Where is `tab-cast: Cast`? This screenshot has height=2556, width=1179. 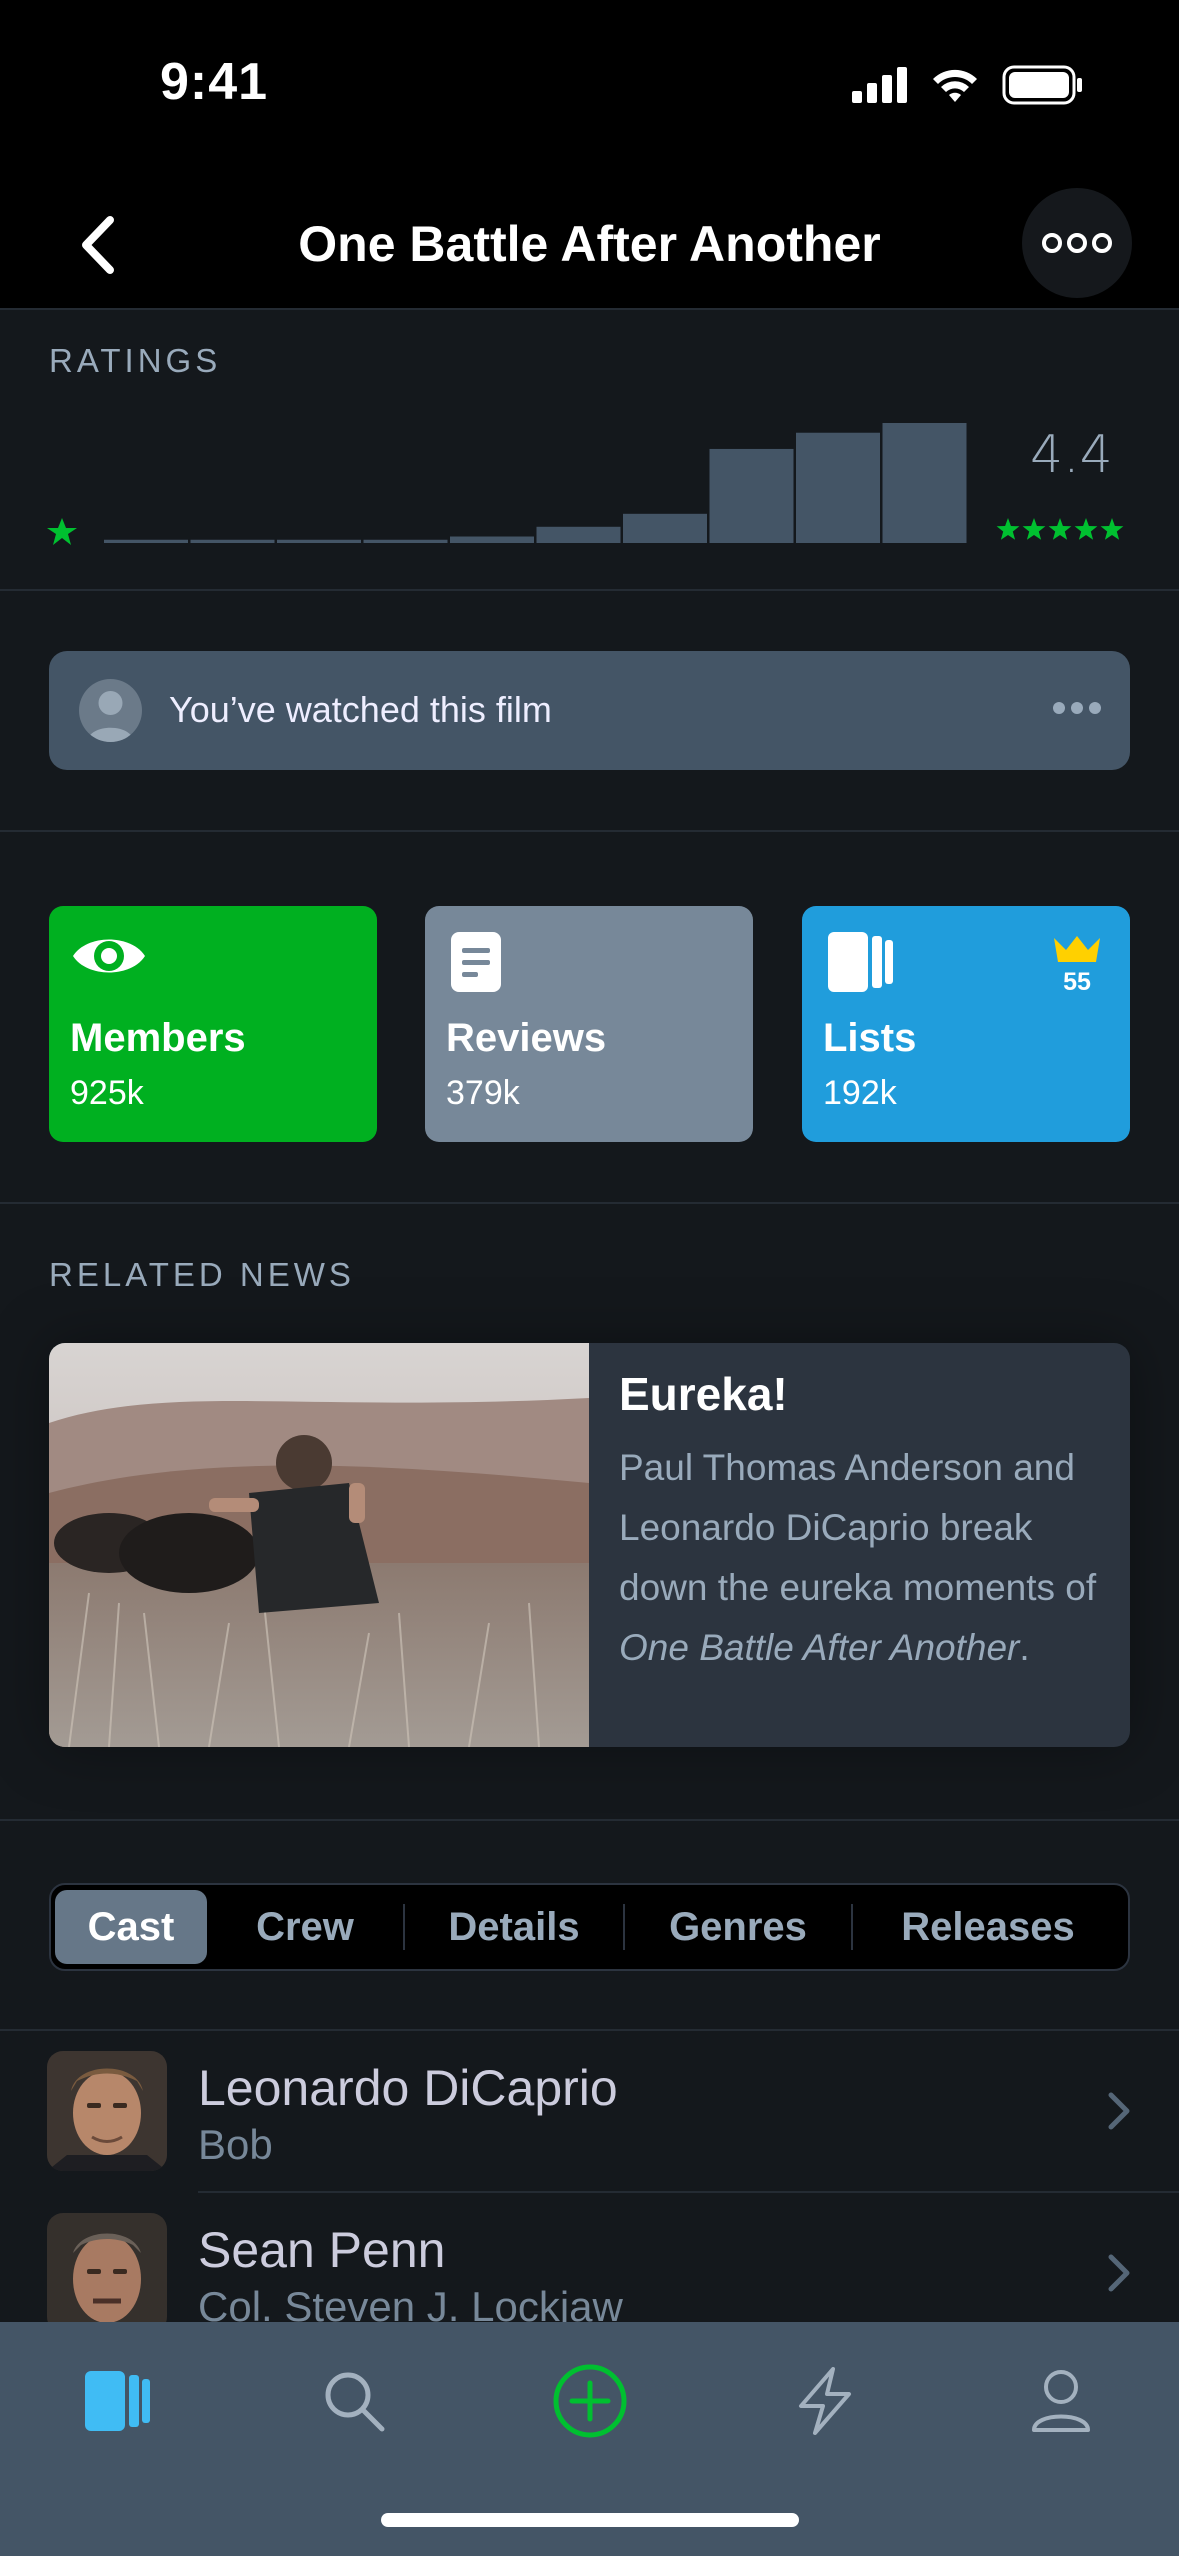
tab-cast: Cast is located at coordinates (131, 1927).